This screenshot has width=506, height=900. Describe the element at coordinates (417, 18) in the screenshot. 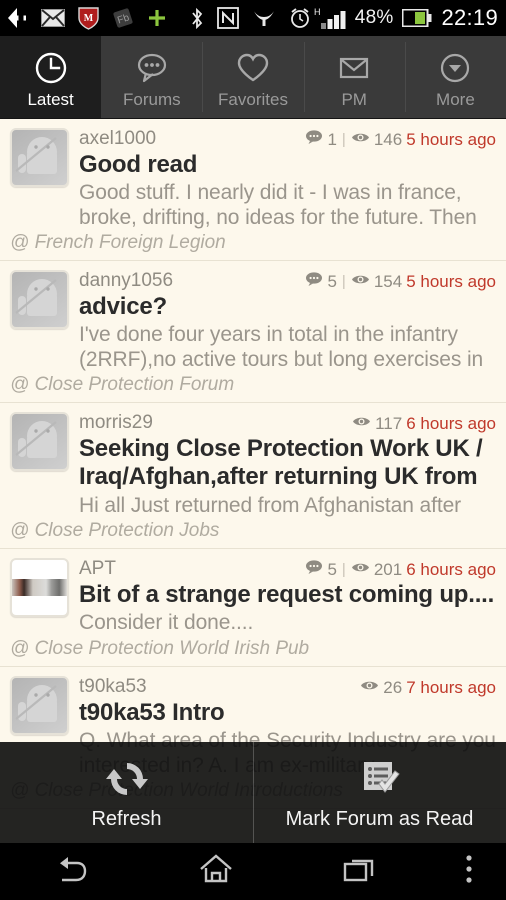

I see `battery-icon` at that location.